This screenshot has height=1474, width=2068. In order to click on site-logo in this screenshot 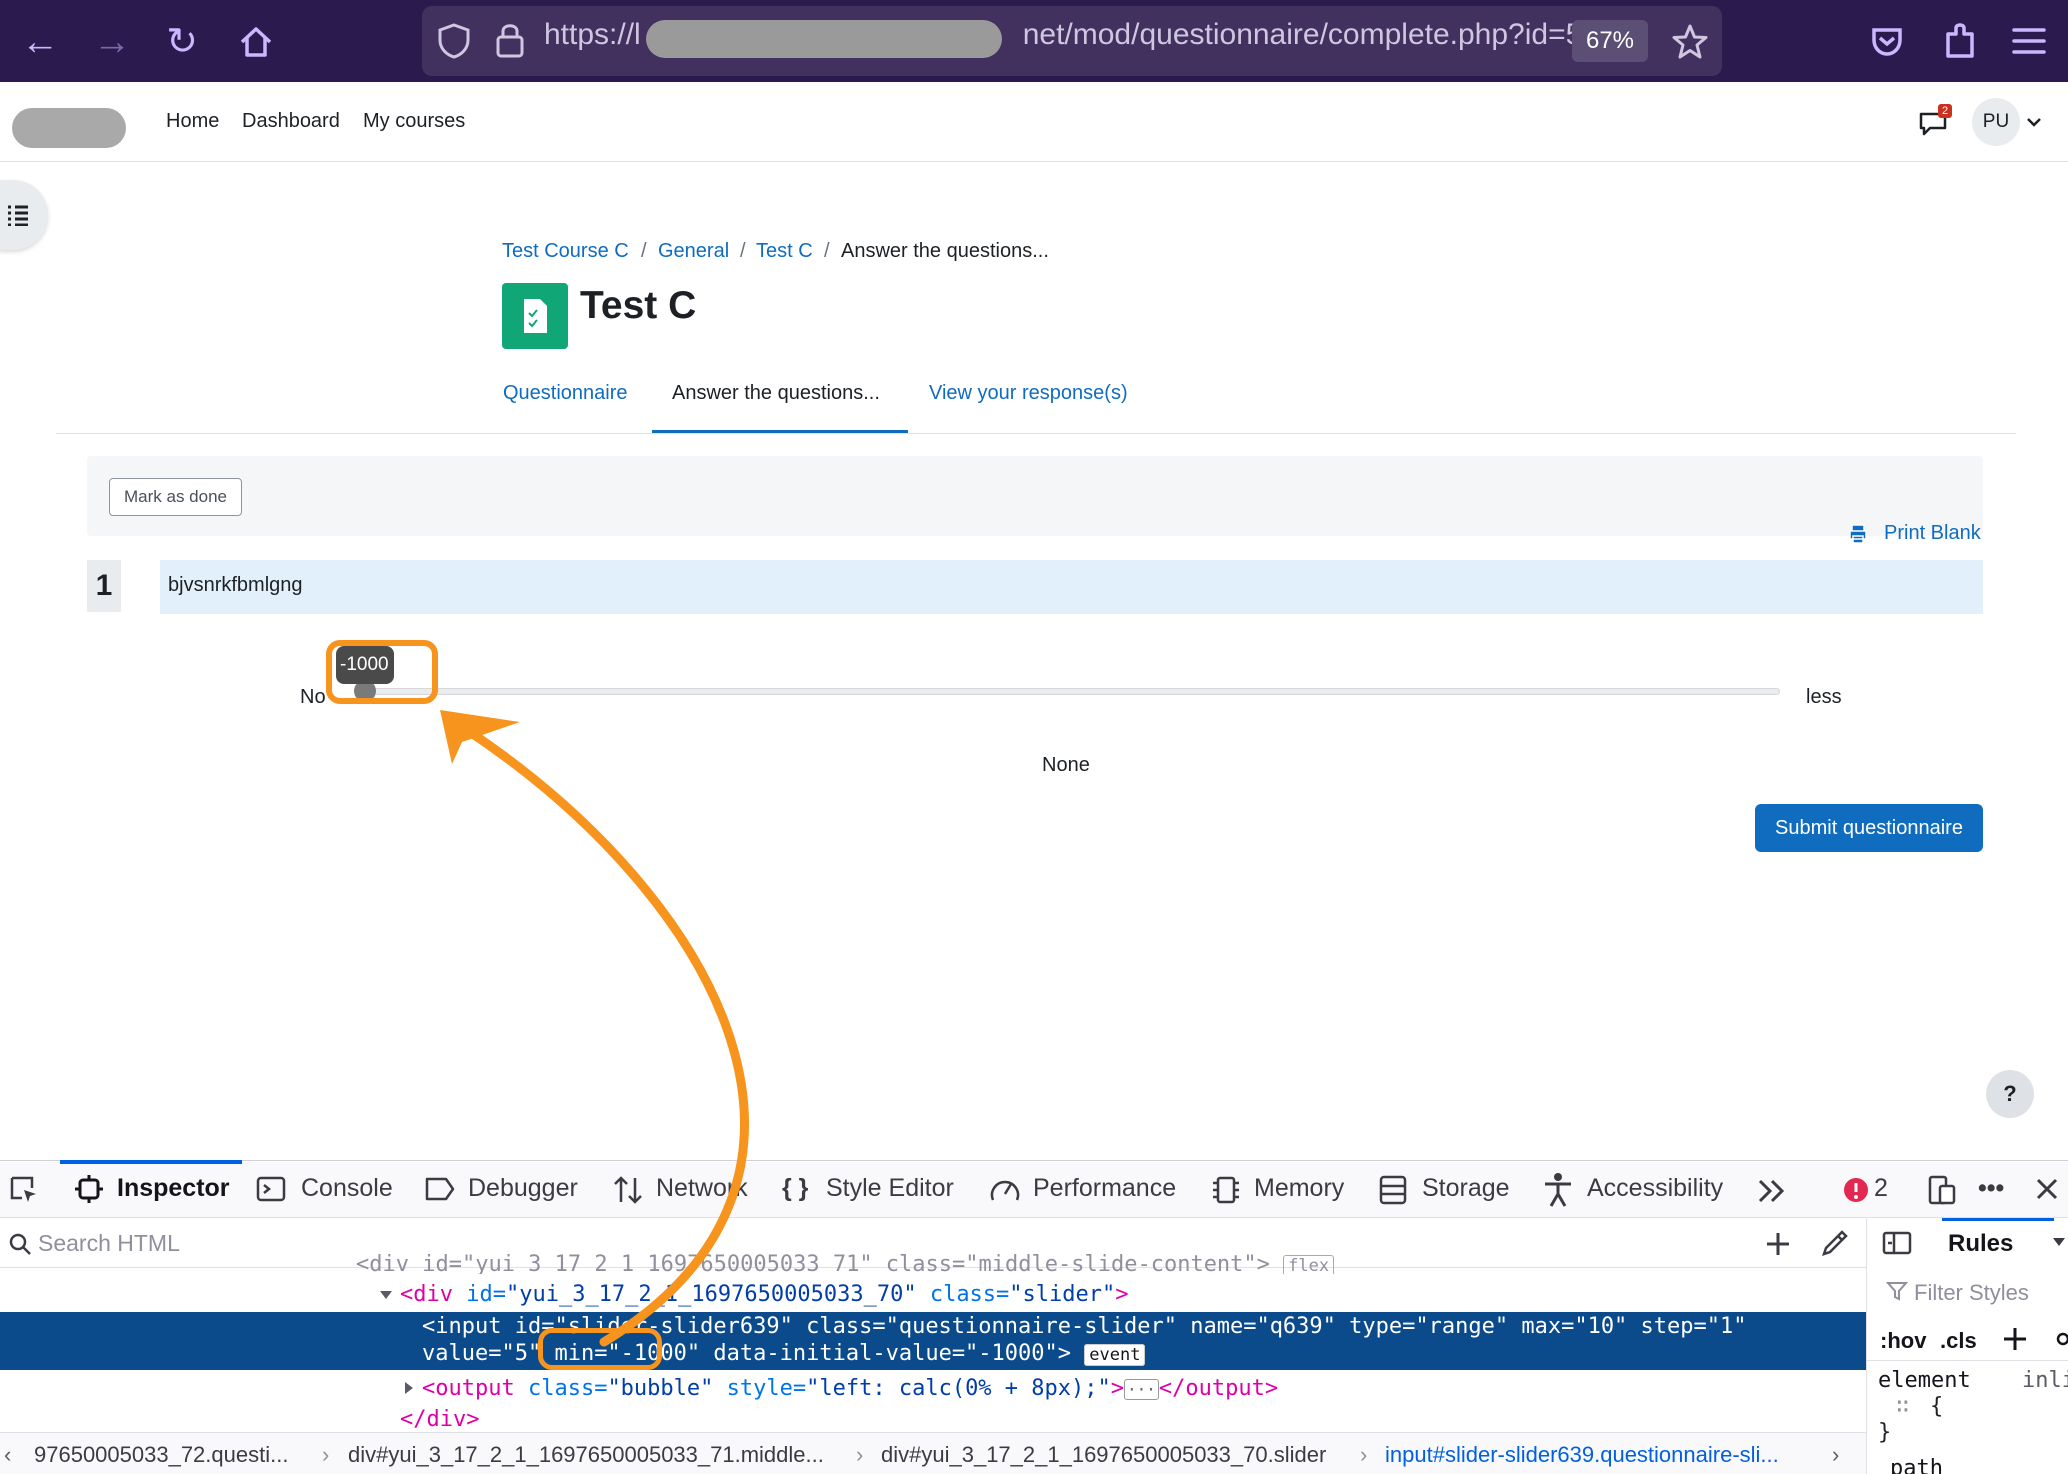, I will do `click(69, 128)`.